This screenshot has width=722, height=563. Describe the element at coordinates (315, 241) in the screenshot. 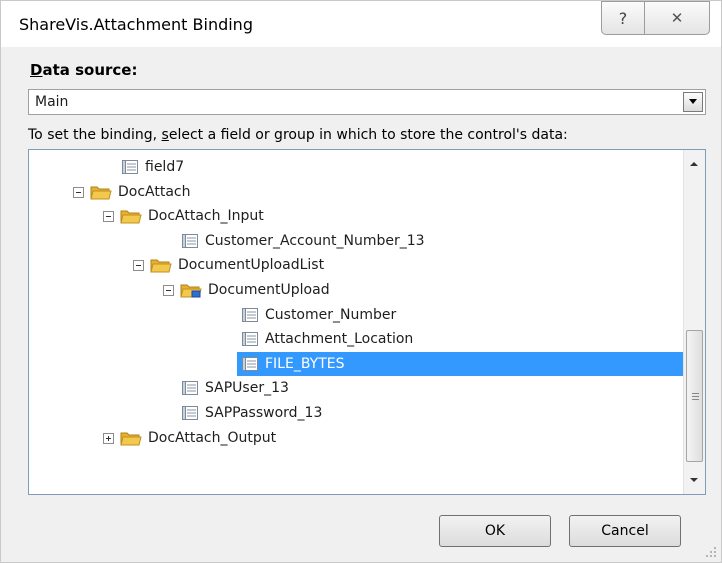

I see `tree-row-label: Customer_Account_Number_13` at that location.